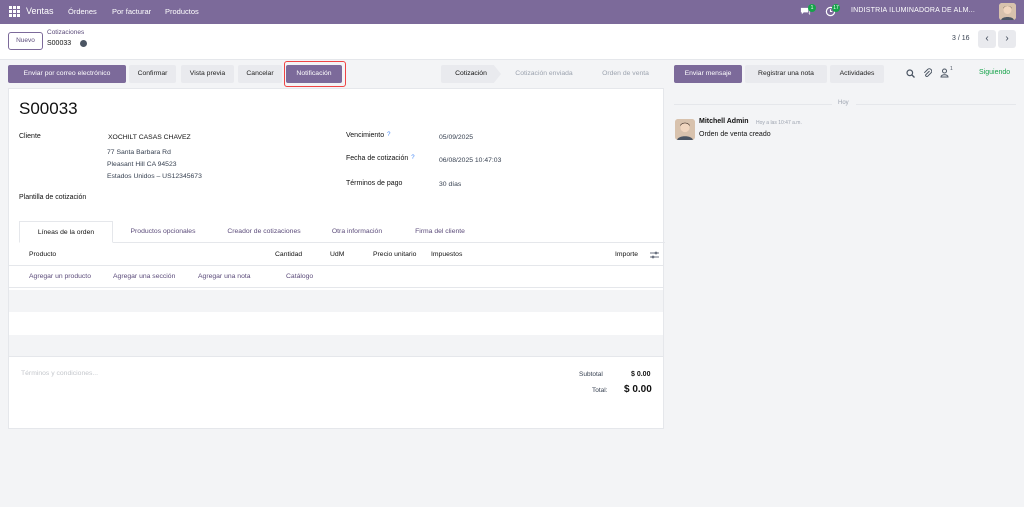 This screenshot has width=1024, height=507. Describe the element at coordinates (591, 374) in the screenshot. I see `subtotal-label: Subtotal` at that location.